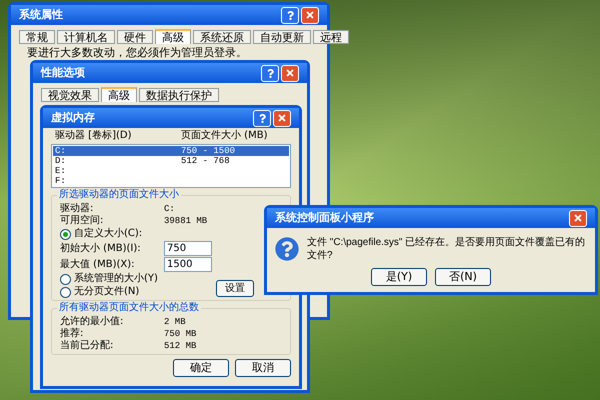  Describe the element at coordinates (137, 52) in the screenshot. I see `admin-note: 要进行大多数改动，您必须作为管理员登录。` at that location.